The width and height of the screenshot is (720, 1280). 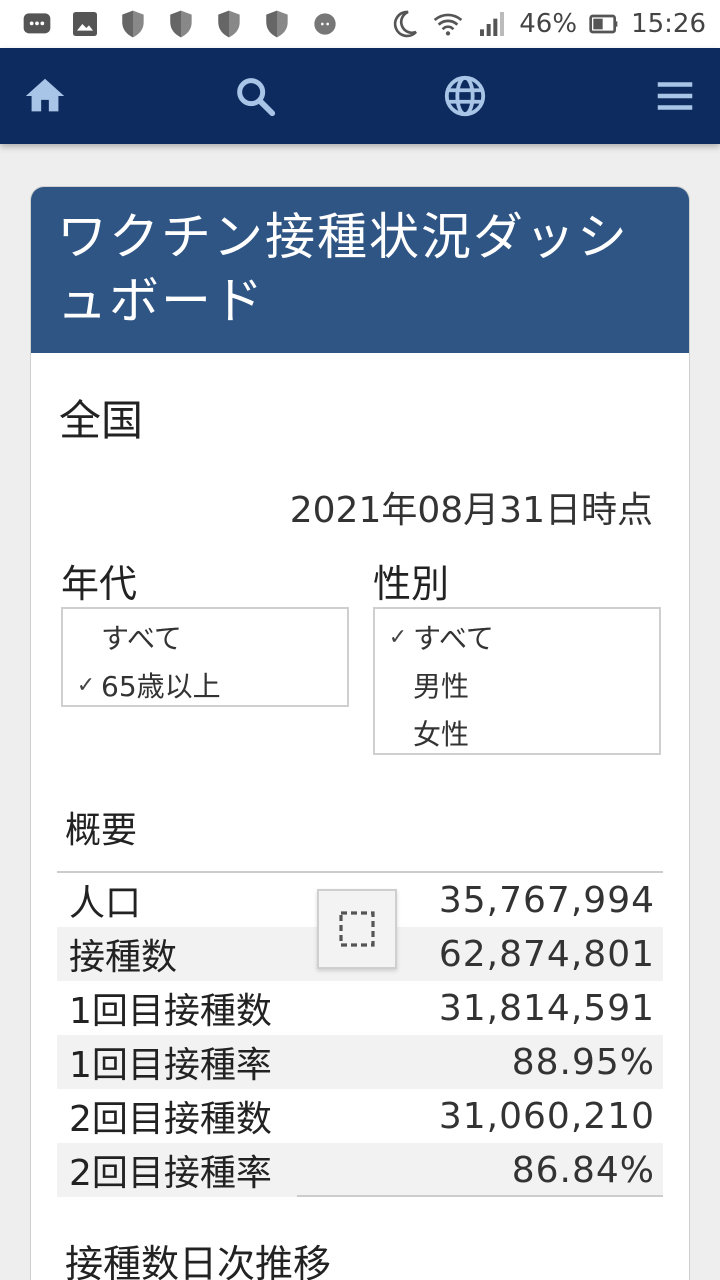 I want to click on sex-filter-list: ✓ すべて 男性 女性, so click(x=517, y=681).